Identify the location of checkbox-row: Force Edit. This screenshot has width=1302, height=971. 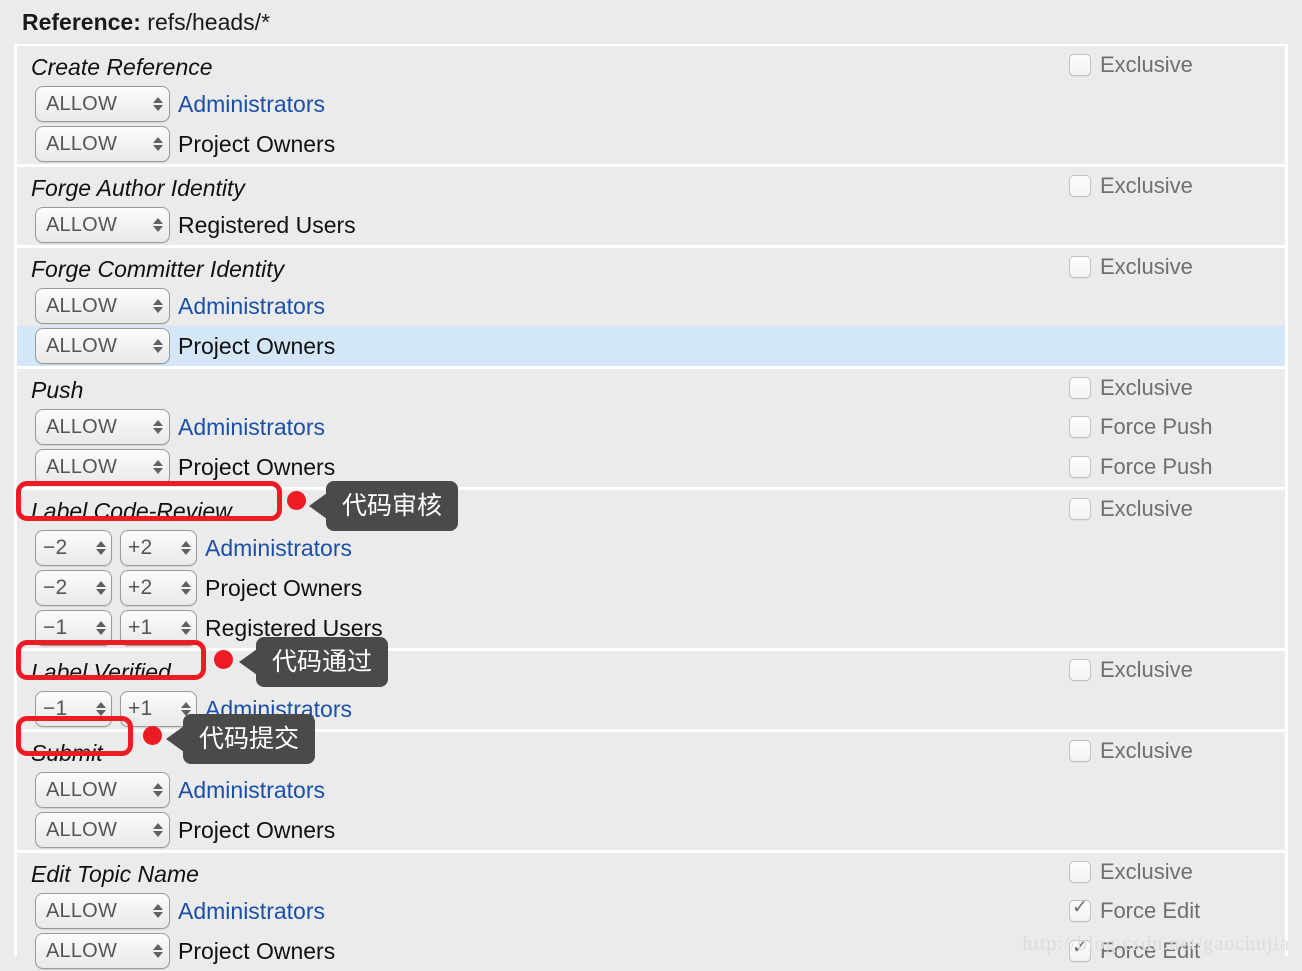
(1177, 911).